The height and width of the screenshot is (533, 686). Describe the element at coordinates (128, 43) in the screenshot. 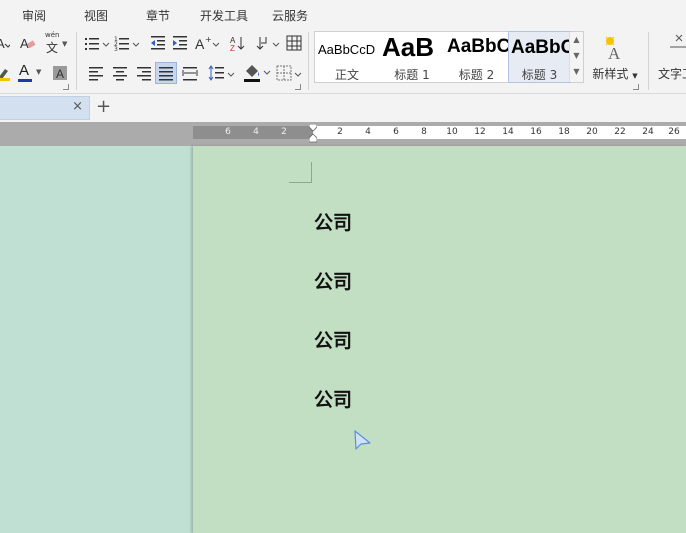

I see `numbered-list-icon: 123` at that location.